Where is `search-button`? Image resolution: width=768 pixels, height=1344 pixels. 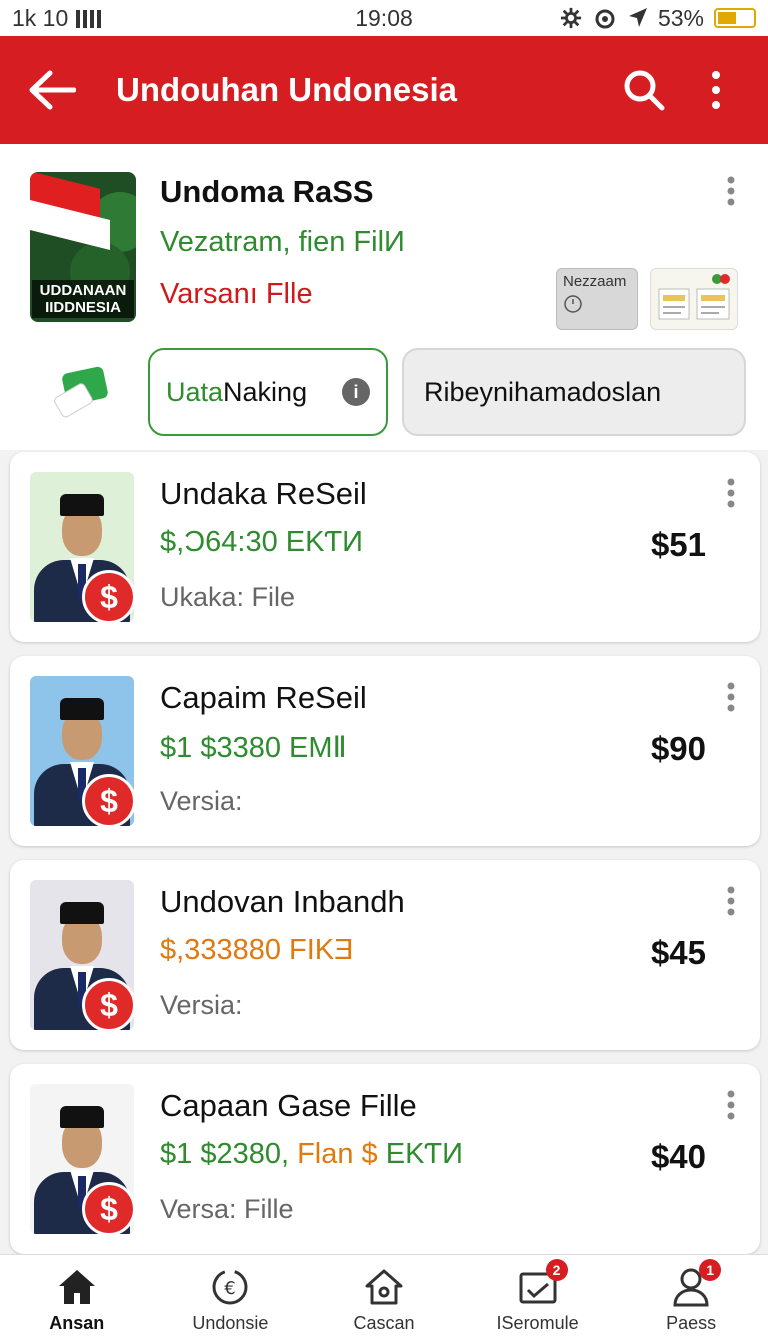 search-button is located at coordinates (644, 90).